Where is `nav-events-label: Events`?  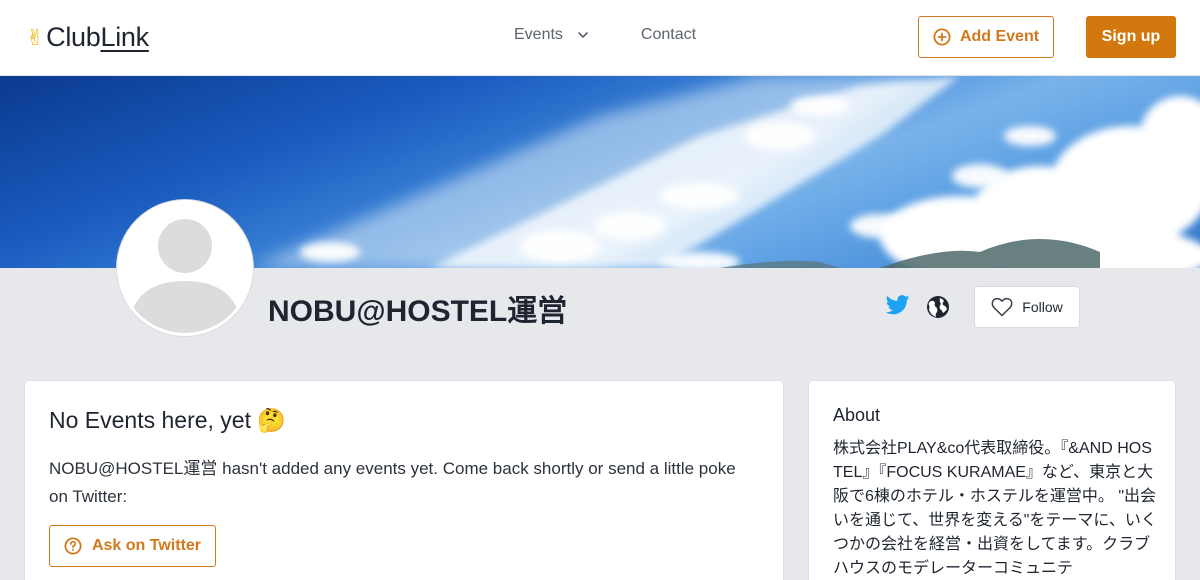 nav-events-label: Events is located at coordinates (538, 34).